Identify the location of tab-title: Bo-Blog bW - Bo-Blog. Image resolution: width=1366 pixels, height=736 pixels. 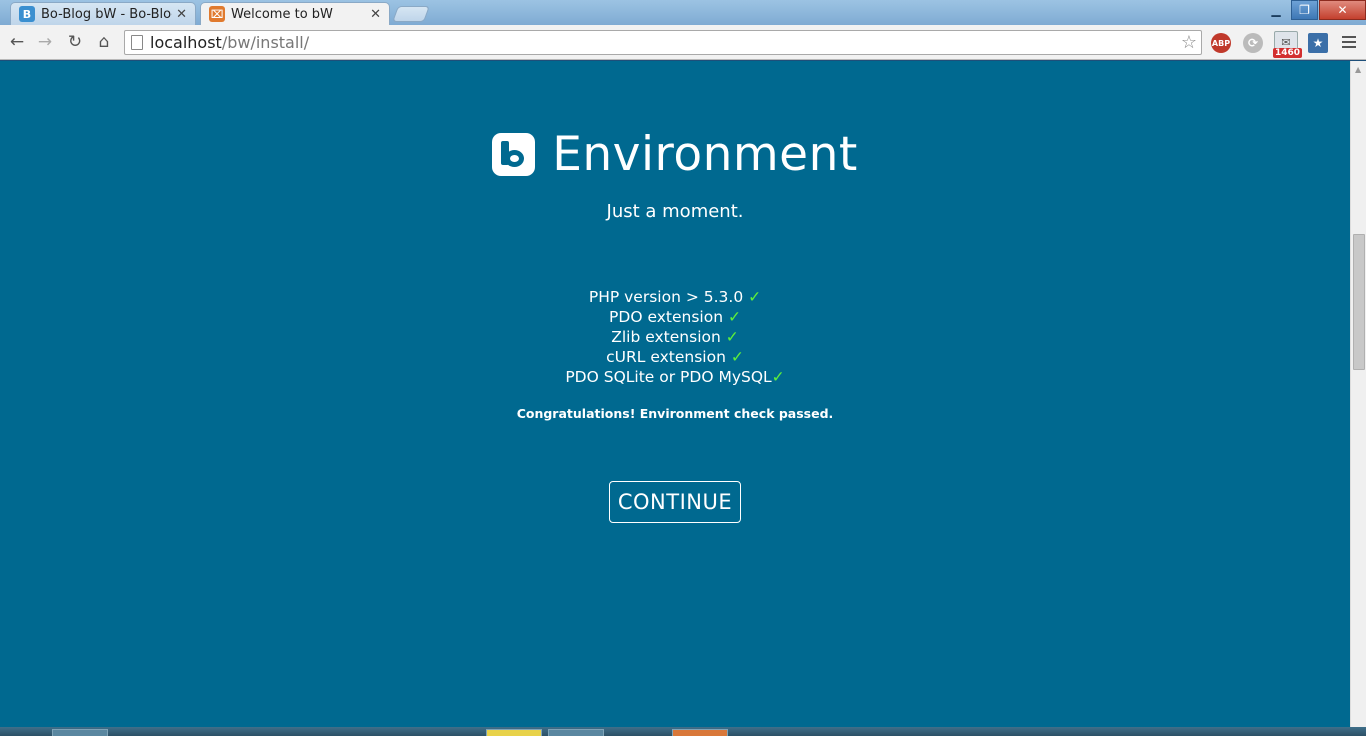
(107, 14).